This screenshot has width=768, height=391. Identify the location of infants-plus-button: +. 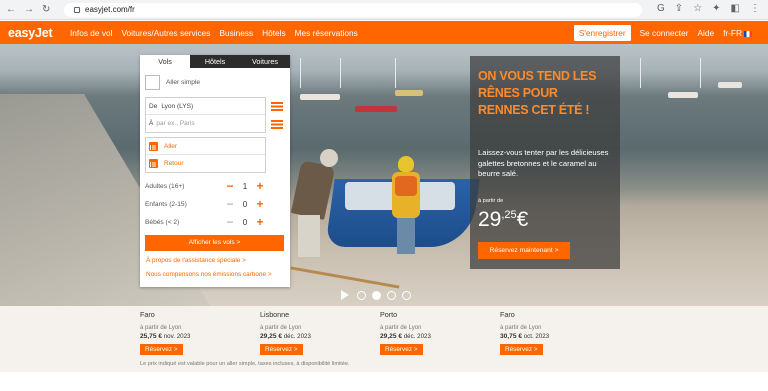
(260, 222).